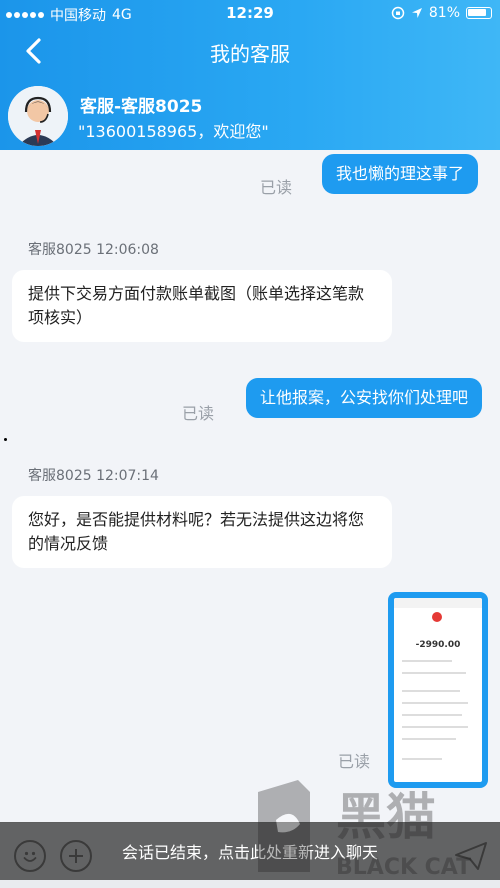  I want to click on agent-avatar-icon, so click(38, 116).